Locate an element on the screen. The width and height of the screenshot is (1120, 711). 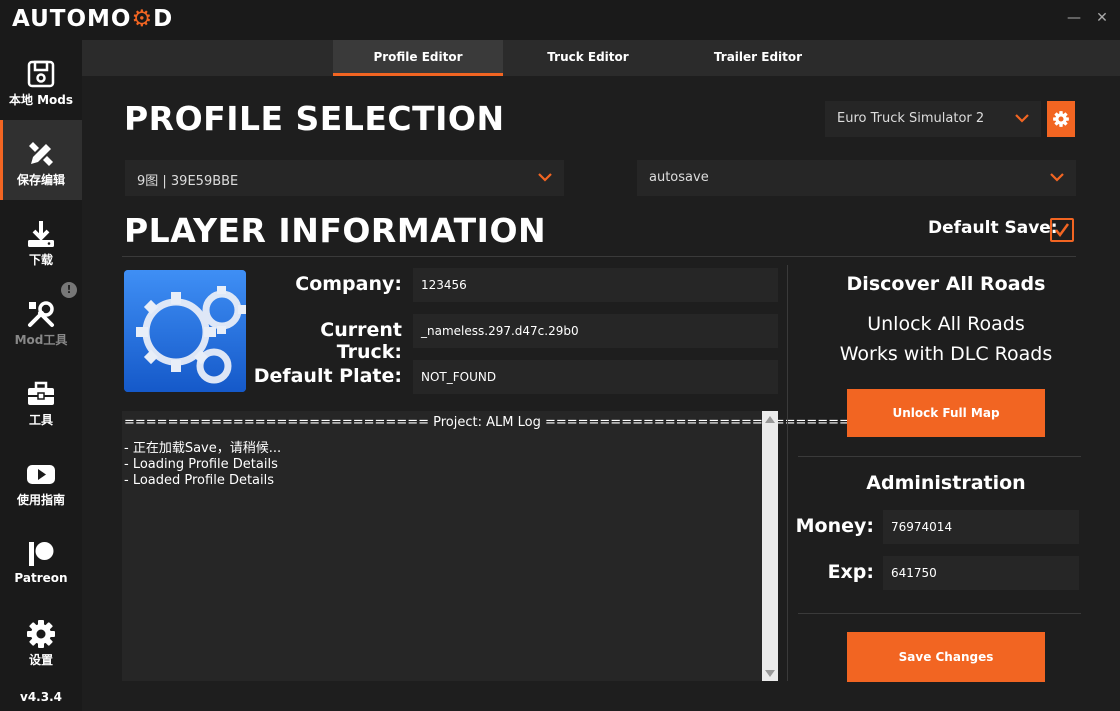
scroll-down-icon is located at coordinates (770, 673).